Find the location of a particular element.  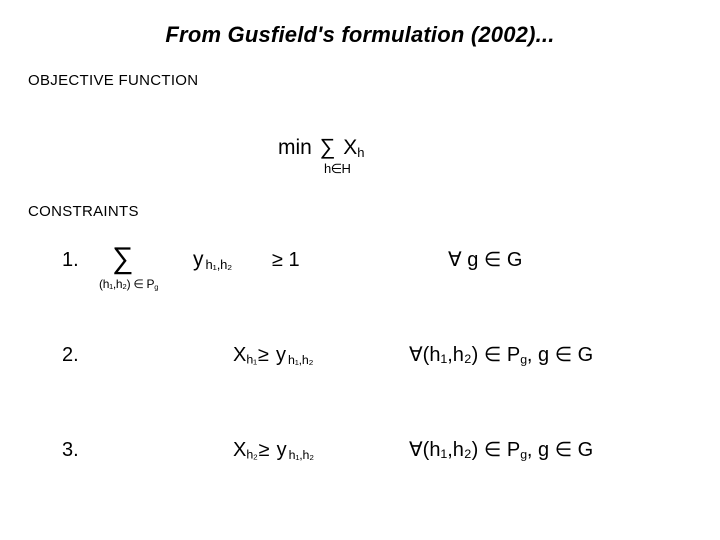

objective-variable-subscript: h is located at coordinates (361, 152).